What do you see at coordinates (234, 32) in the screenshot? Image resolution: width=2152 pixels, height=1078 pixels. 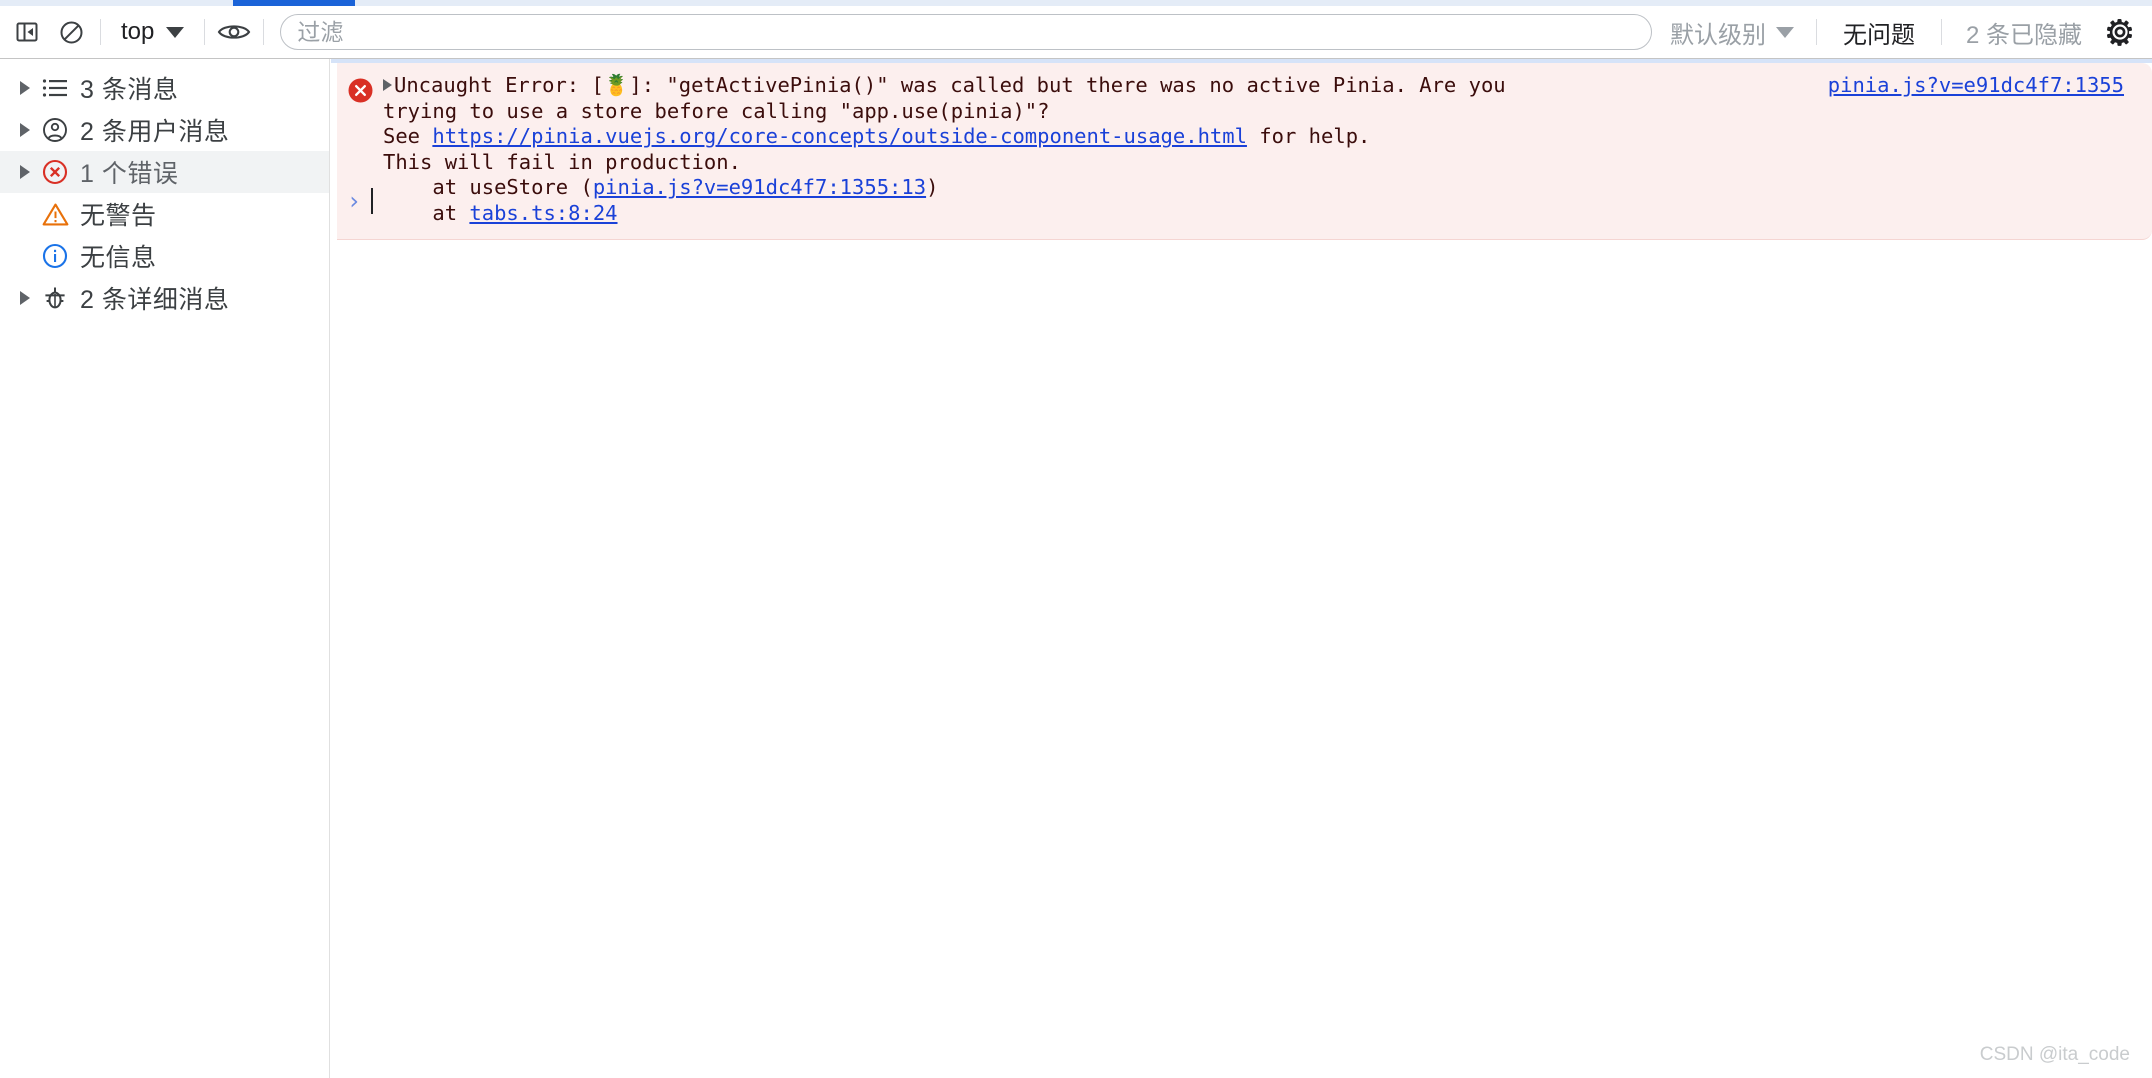 I see `eye-icon` at bounding box center [234, 32].